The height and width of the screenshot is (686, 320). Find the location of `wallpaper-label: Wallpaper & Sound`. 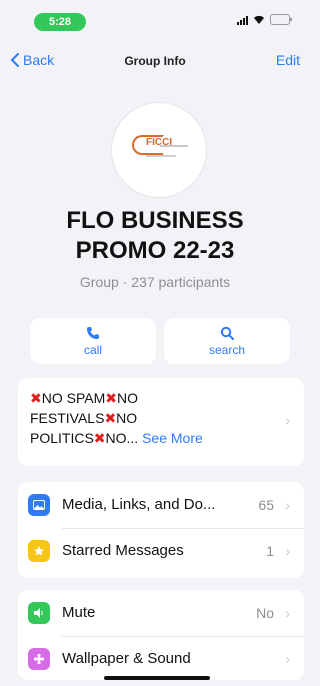

wallpaper-label: Wallpaper & Sound is located at coordinates (126, 658).